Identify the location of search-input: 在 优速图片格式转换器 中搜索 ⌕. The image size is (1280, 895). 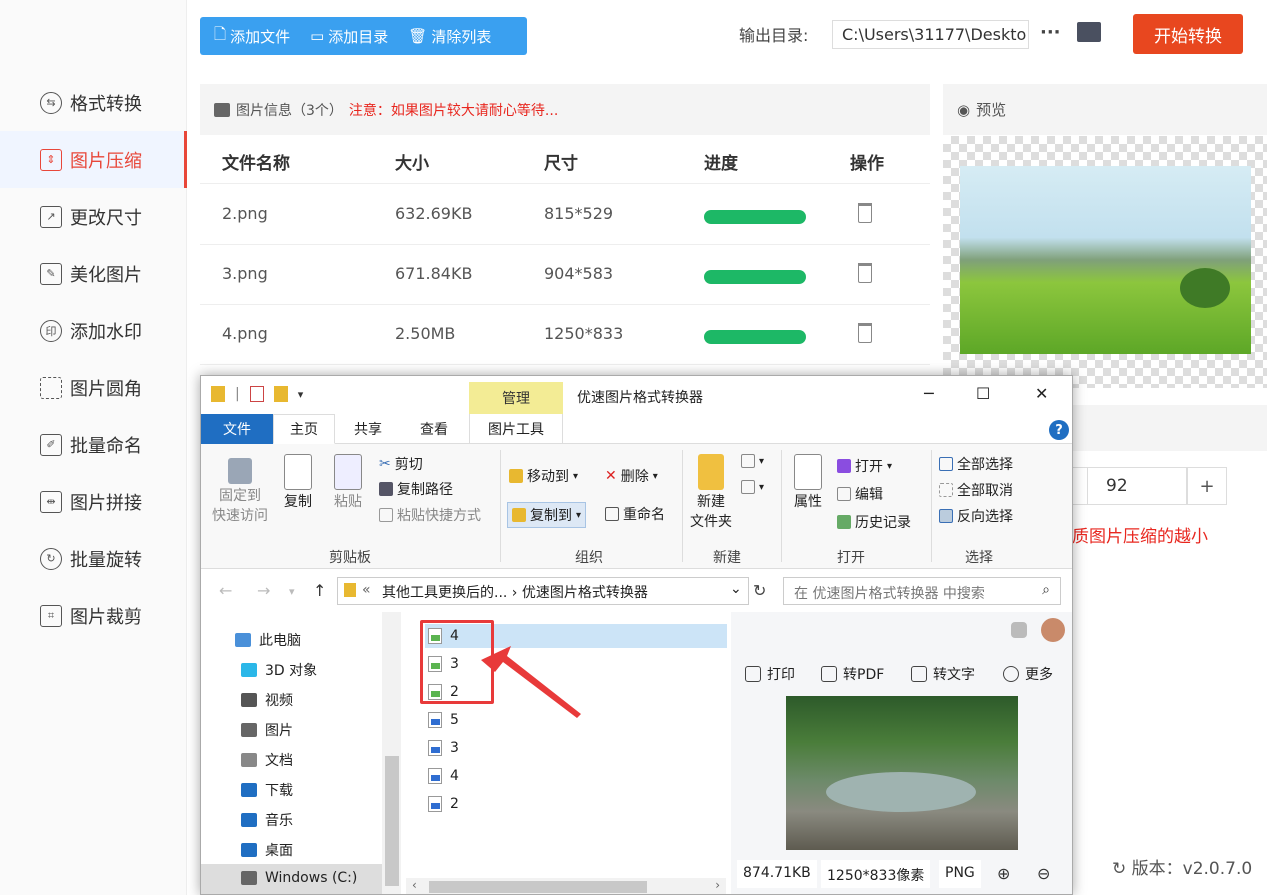
(922, 591).